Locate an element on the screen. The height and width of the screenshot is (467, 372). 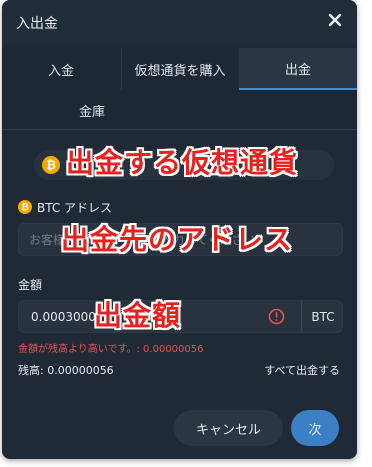
tab-withdraw: 出金 is located at coordinates (298, 69).